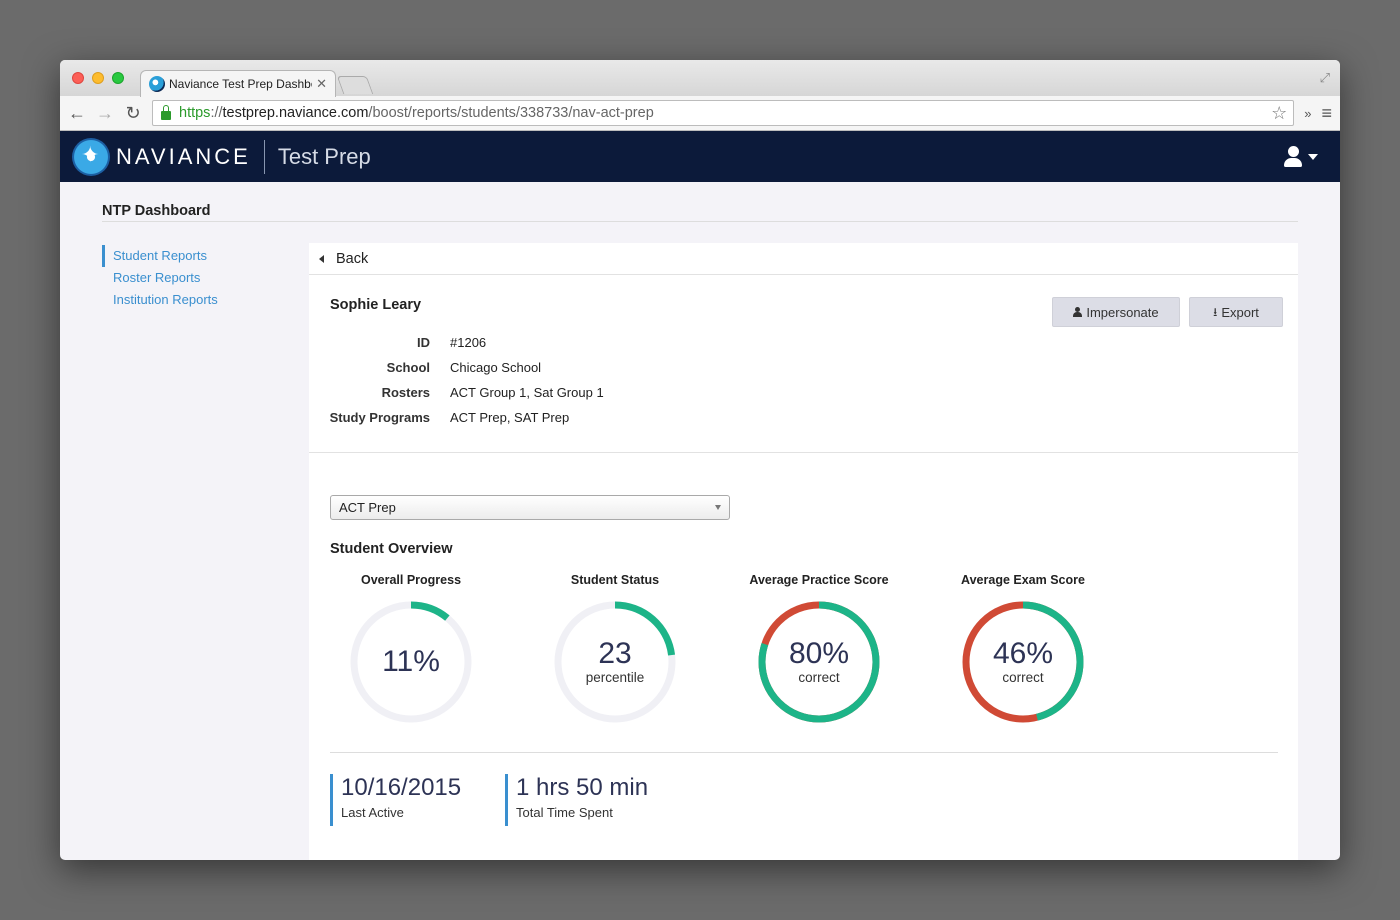 The image size is (1400, 920). I want to click on info-key: Rosters, so click(405, 392).